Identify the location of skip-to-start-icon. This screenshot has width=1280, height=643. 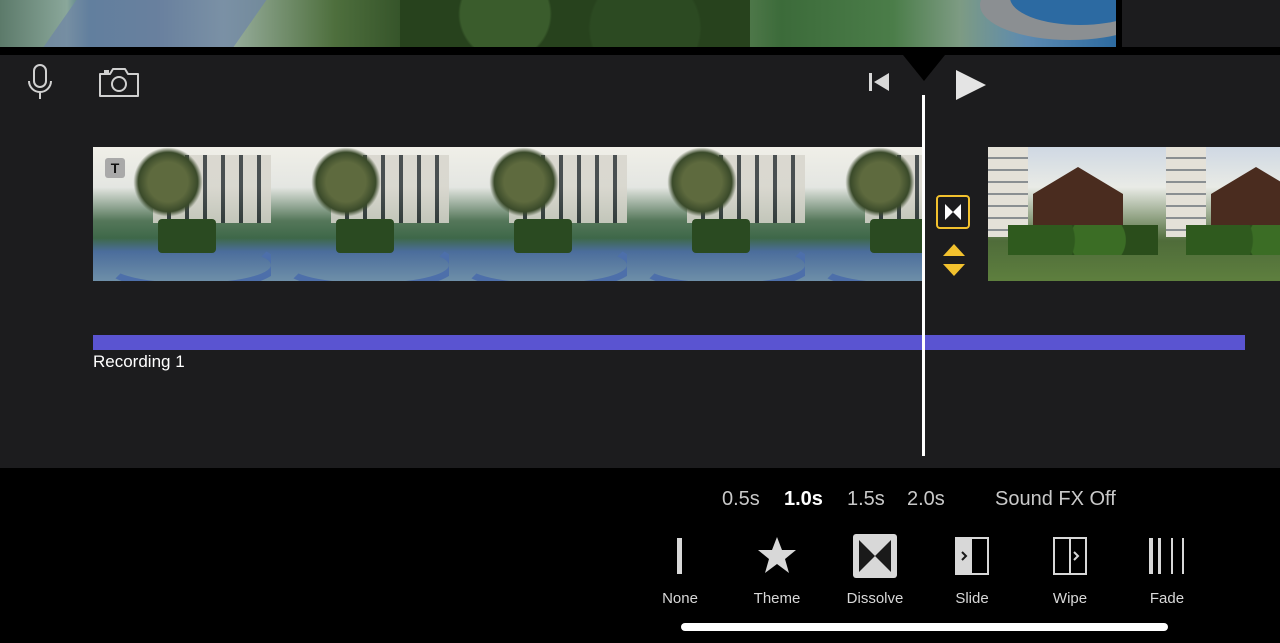
(879, 82).